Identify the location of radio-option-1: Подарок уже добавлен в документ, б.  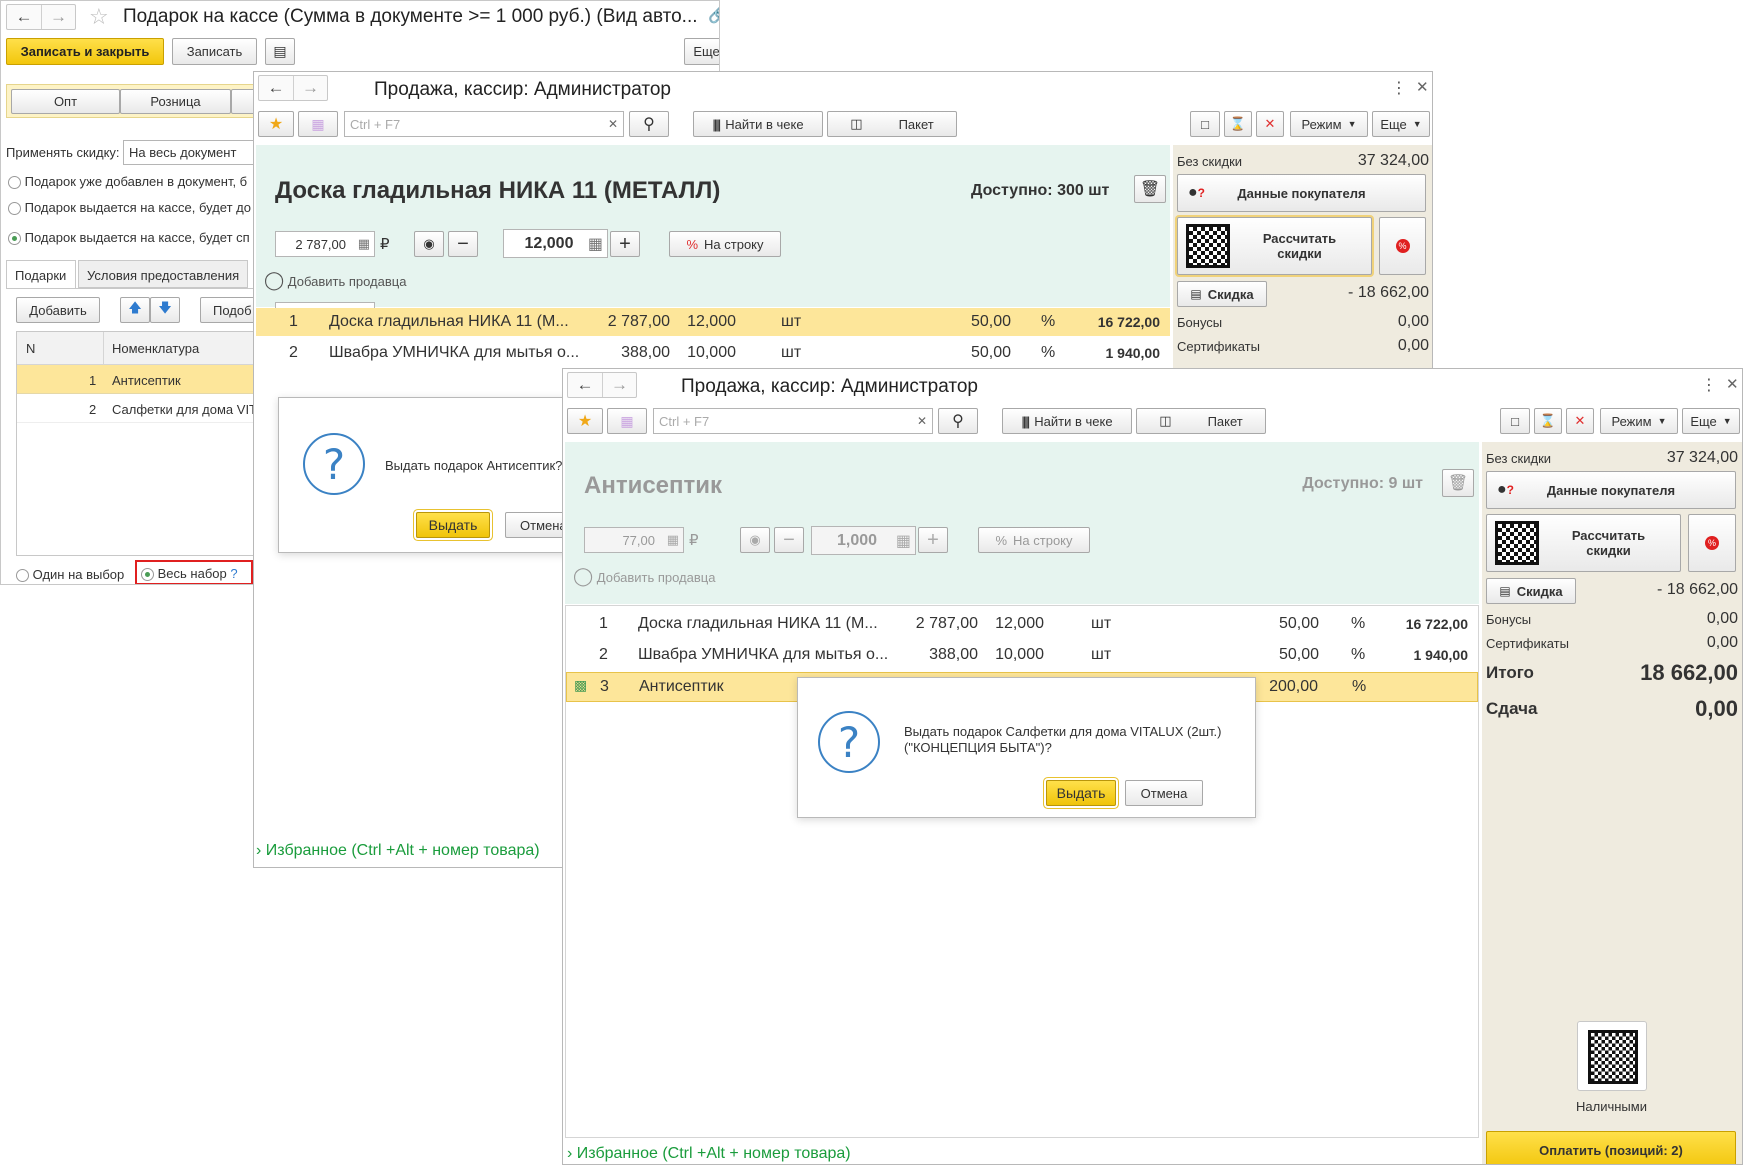
(127, 182).